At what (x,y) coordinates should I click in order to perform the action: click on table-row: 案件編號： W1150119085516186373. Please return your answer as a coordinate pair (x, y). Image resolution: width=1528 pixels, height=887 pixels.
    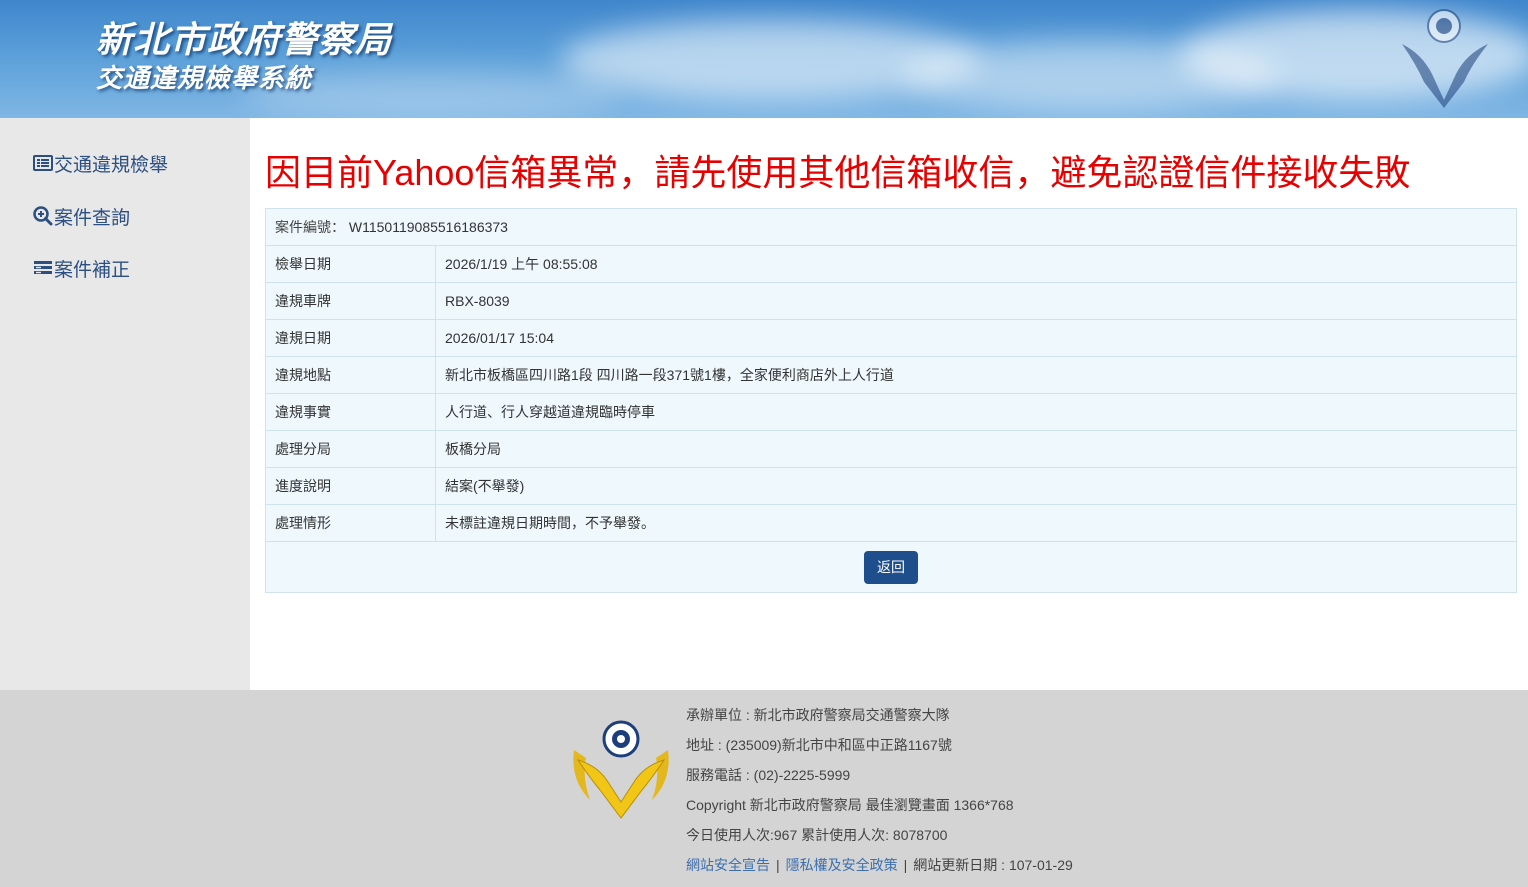
    Looking at the image, I should click on (891, 227).